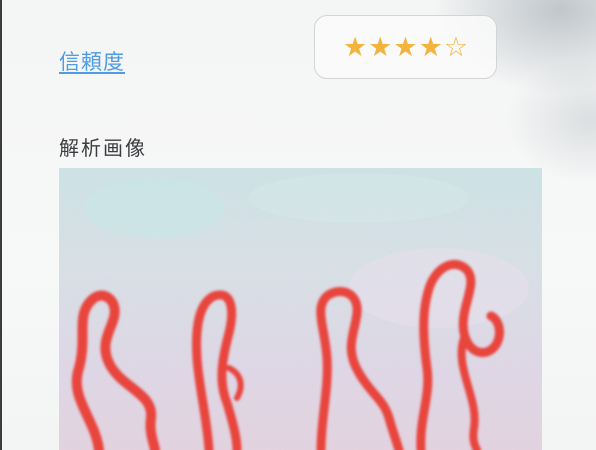  I want to click on star-empty-icon: ☆, so click(456, 47).